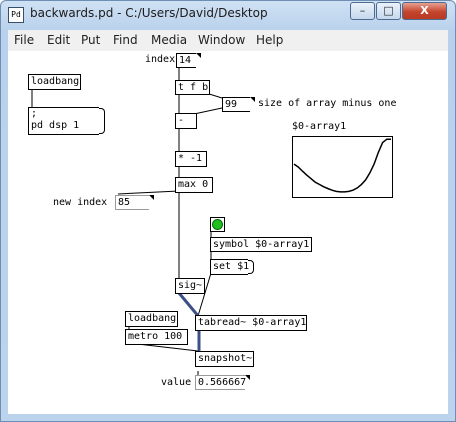  Describe the element at coordinates (224, 359) in the screenshot. I see `snapshot-object: snapshot~` at that location.